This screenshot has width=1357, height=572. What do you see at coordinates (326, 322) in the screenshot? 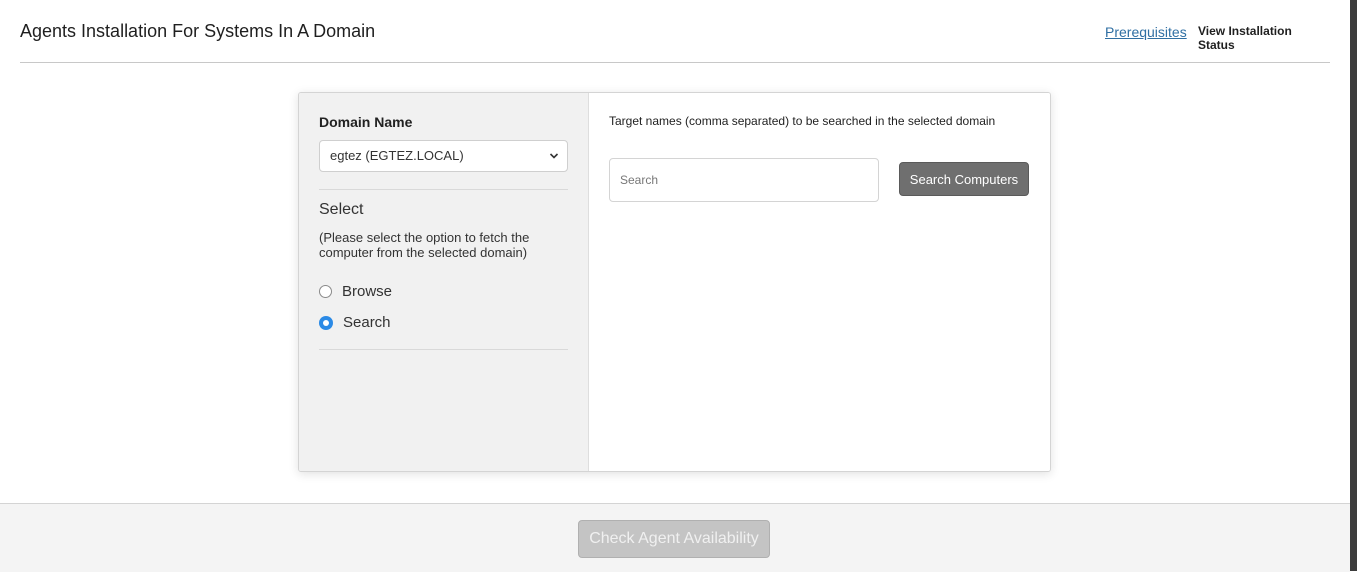
I see `search-radio` at bounding box center [326, 322].